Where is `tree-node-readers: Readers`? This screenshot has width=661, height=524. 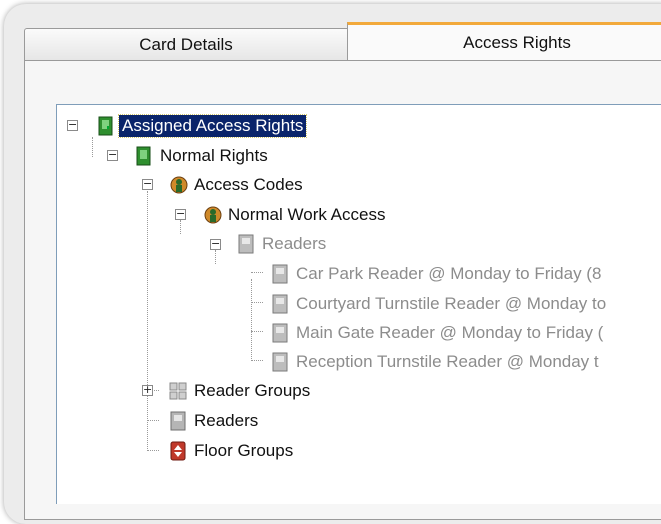
tree-node-readers: Readers is located at coordinates (215, 421).